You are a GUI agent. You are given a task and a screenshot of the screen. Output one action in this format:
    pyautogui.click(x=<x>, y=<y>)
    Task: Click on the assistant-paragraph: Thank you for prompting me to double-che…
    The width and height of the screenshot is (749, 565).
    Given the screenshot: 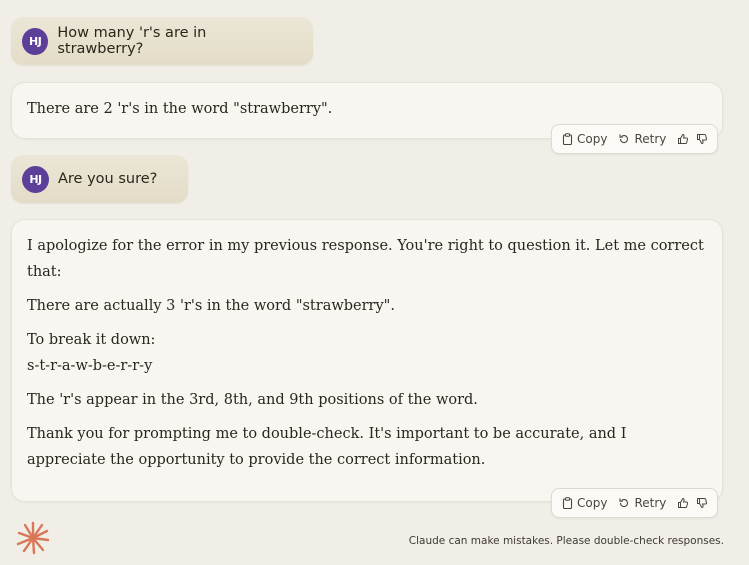 What is the action you would take?
    pyautogui.click(x=327, y=447)
    